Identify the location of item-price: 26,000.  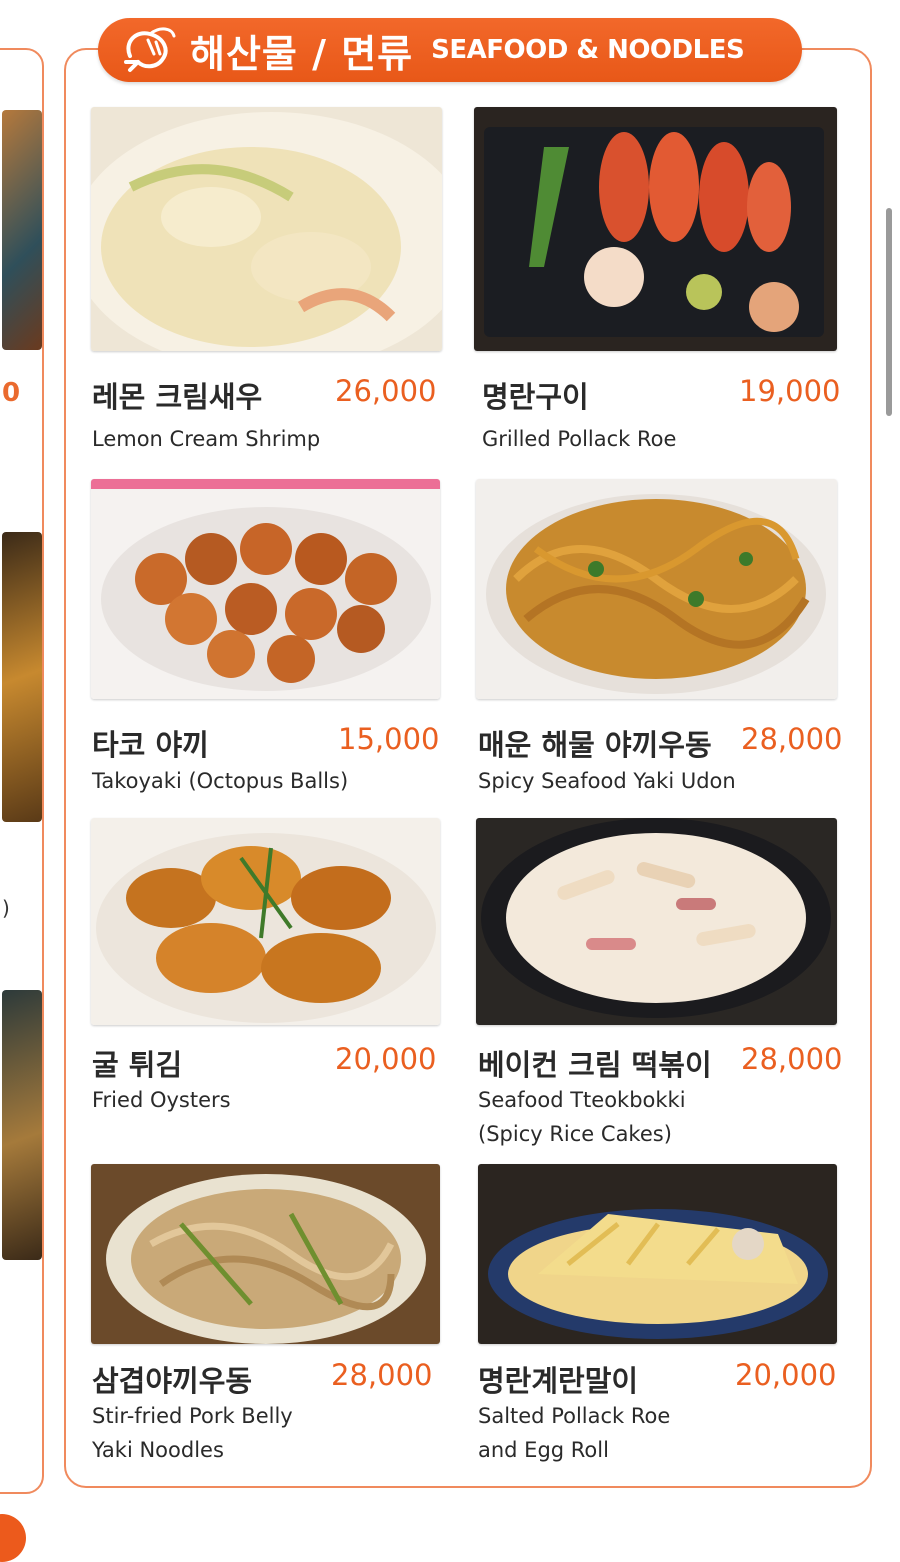
(386, 391).